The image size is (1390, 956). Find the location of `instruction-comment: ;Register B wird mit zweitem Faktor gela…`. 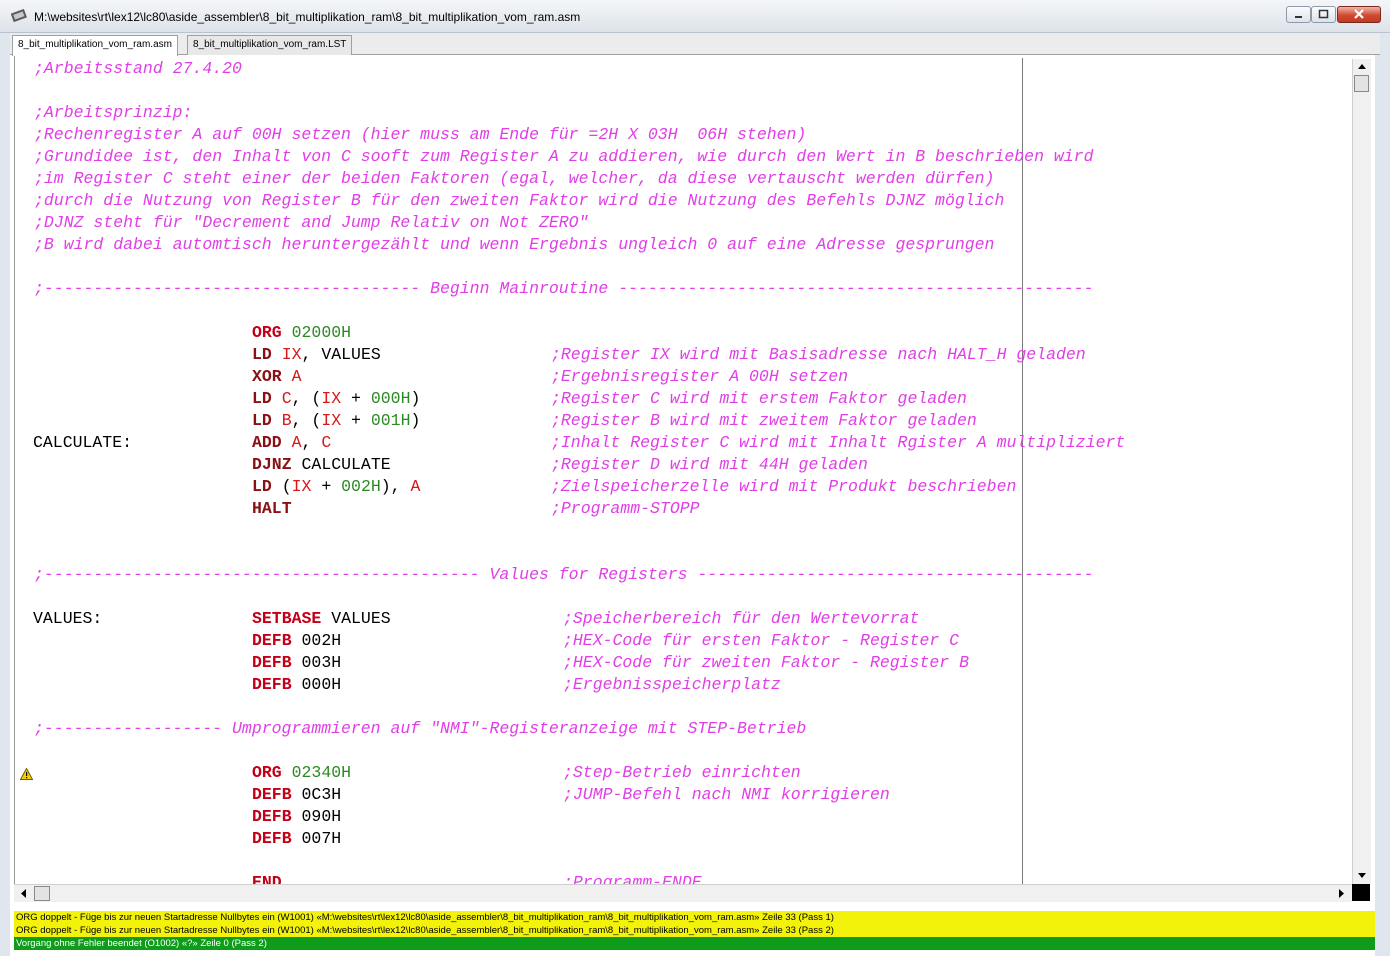

instruction-comment: ;Register B wird mit zweitem Faktor gela… is located at coordinates (764, 420).